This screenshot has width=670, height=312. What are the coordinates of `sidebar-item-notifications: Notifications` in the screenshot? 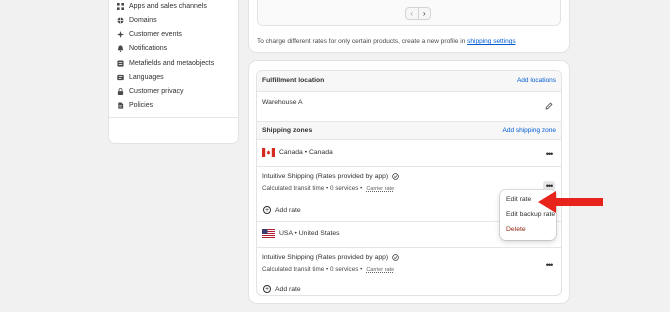 It's located at (142, 48).